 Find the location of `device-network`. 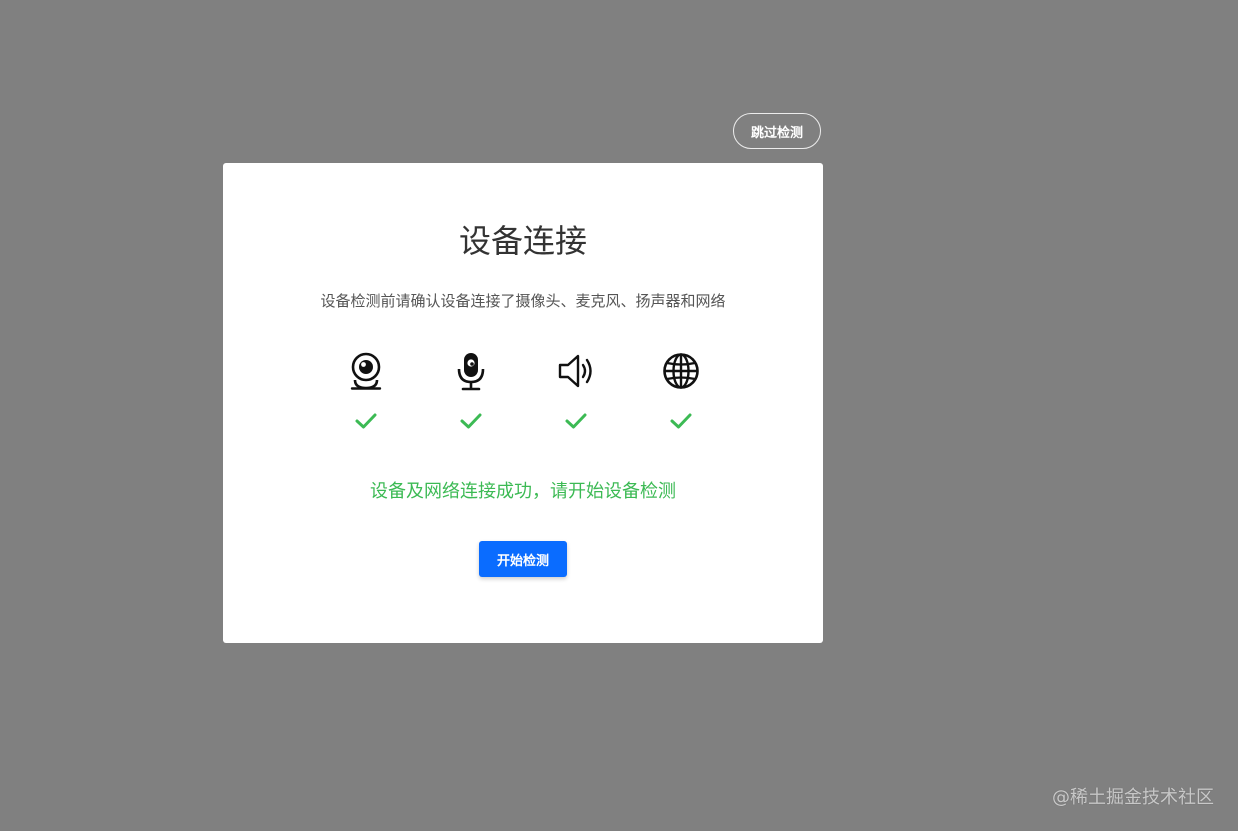

device-network is located at coordinates (681, 392).